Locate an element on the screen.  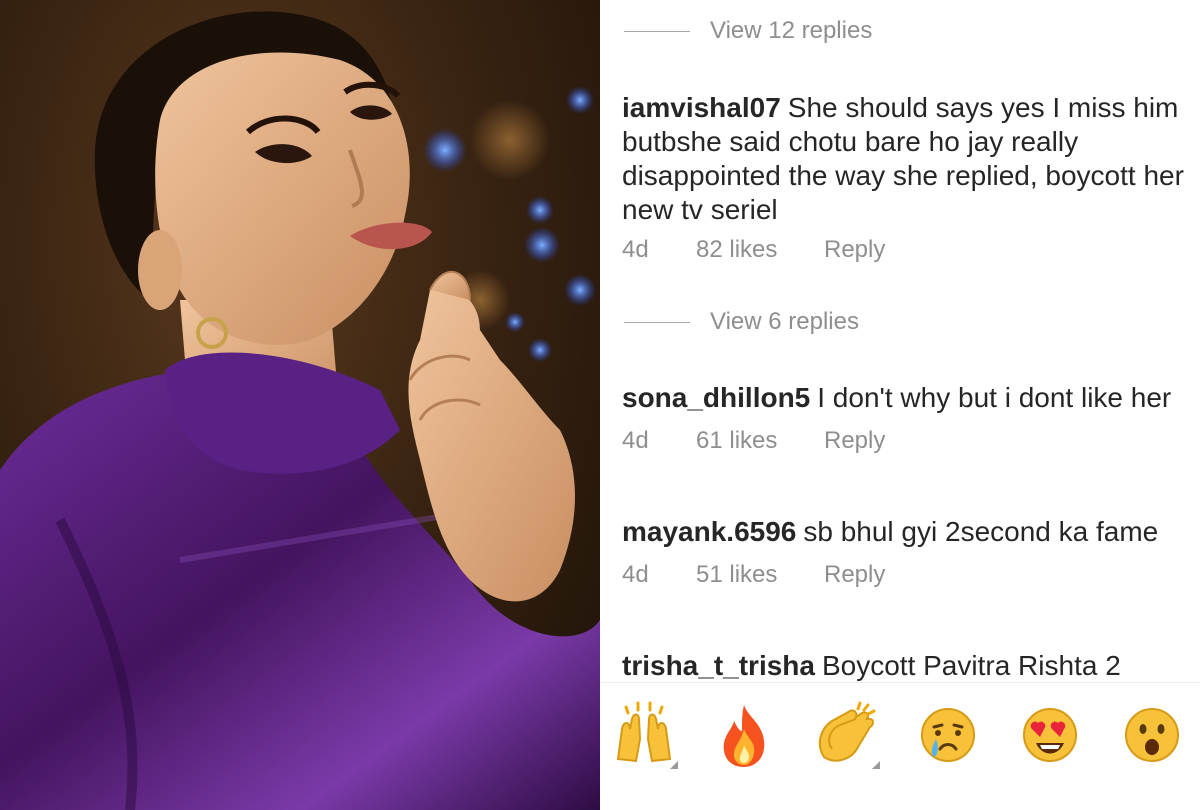
comment-likes-count: 61 likes is located at coordinates (760, 441).